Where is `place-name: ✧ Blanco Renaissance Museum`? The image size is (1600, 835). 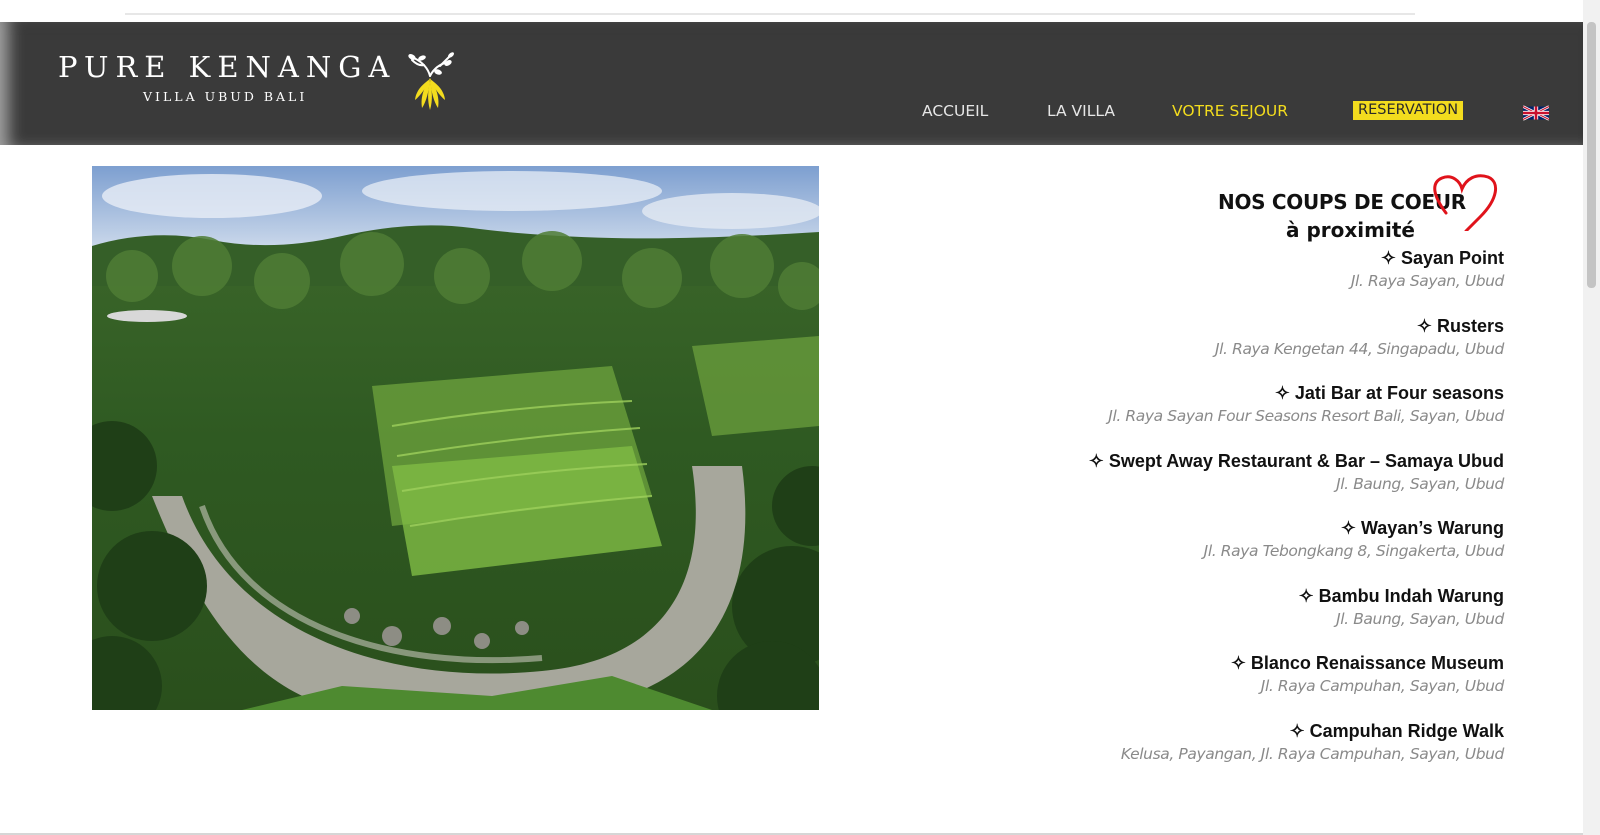 place-name: ✧ Blanco Renaissance Museum is located at coordinates (1367, 663).